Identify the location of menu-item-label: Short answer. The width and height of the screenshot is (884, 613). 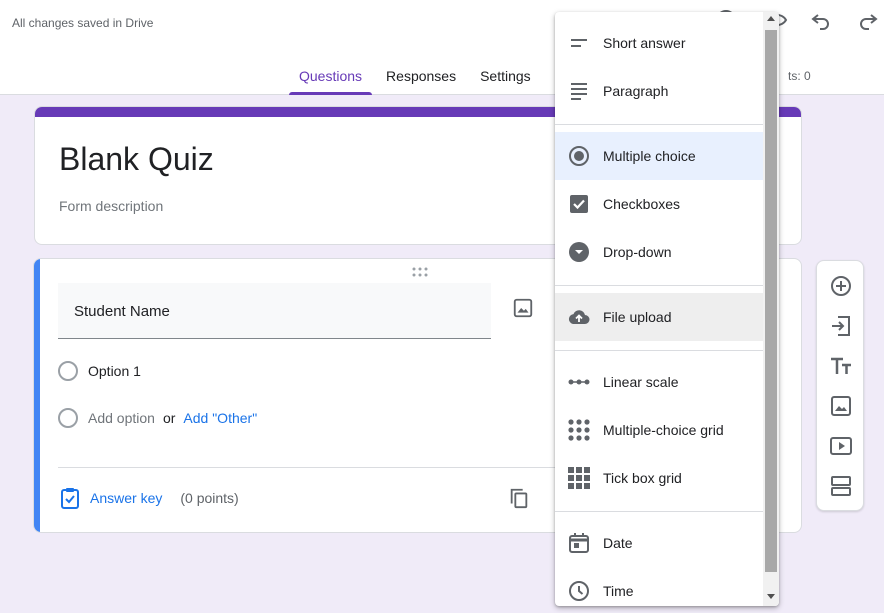
(644, 43).